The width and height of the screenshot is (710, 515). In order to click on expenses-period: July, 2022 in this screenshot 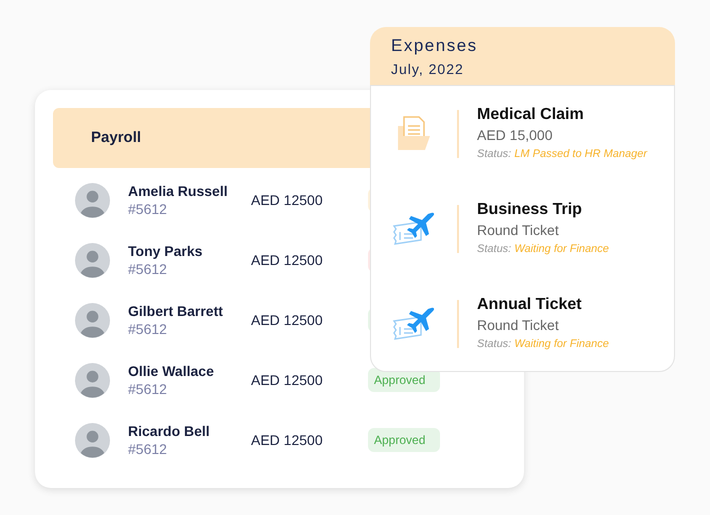, I will do `click(428, 69)`.